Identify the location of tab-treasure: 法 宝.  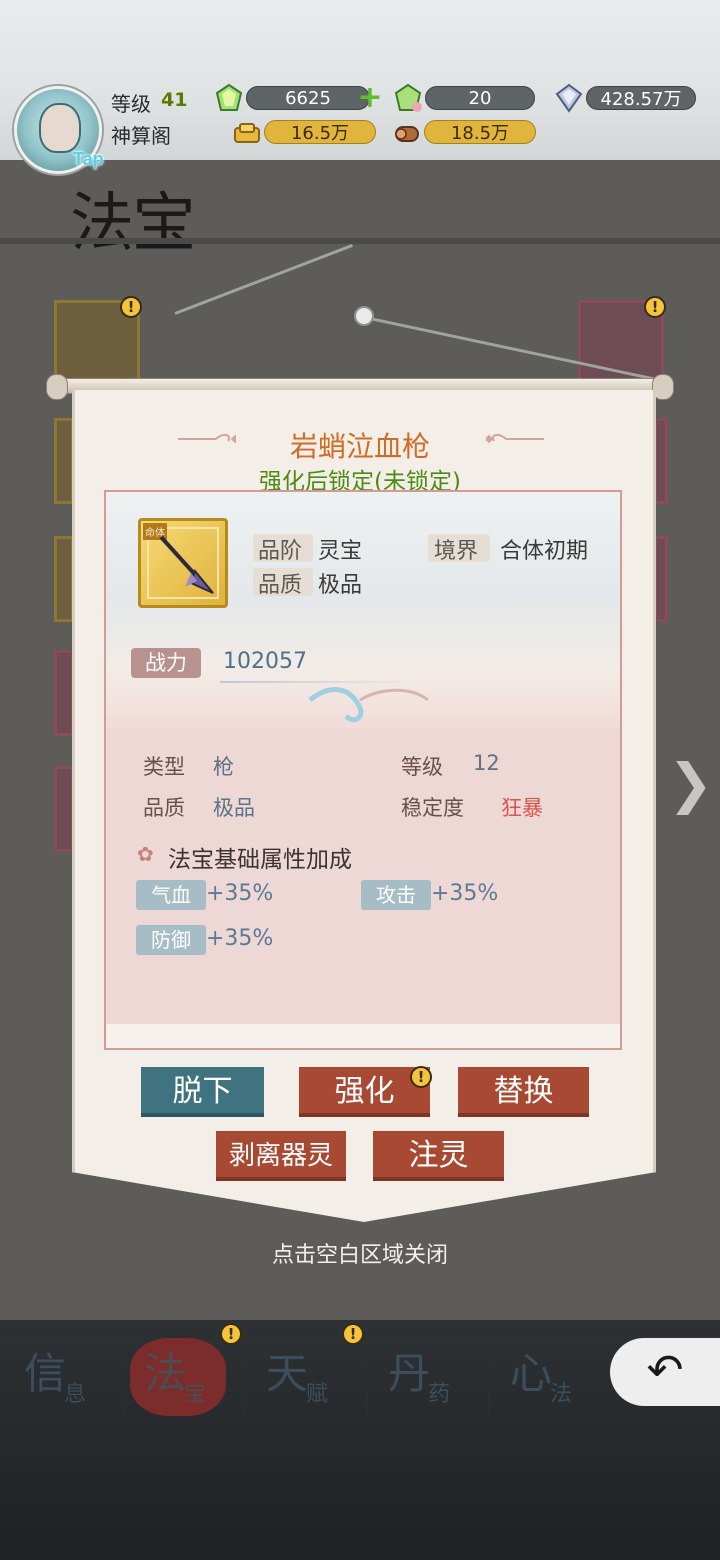
(182, 1380).